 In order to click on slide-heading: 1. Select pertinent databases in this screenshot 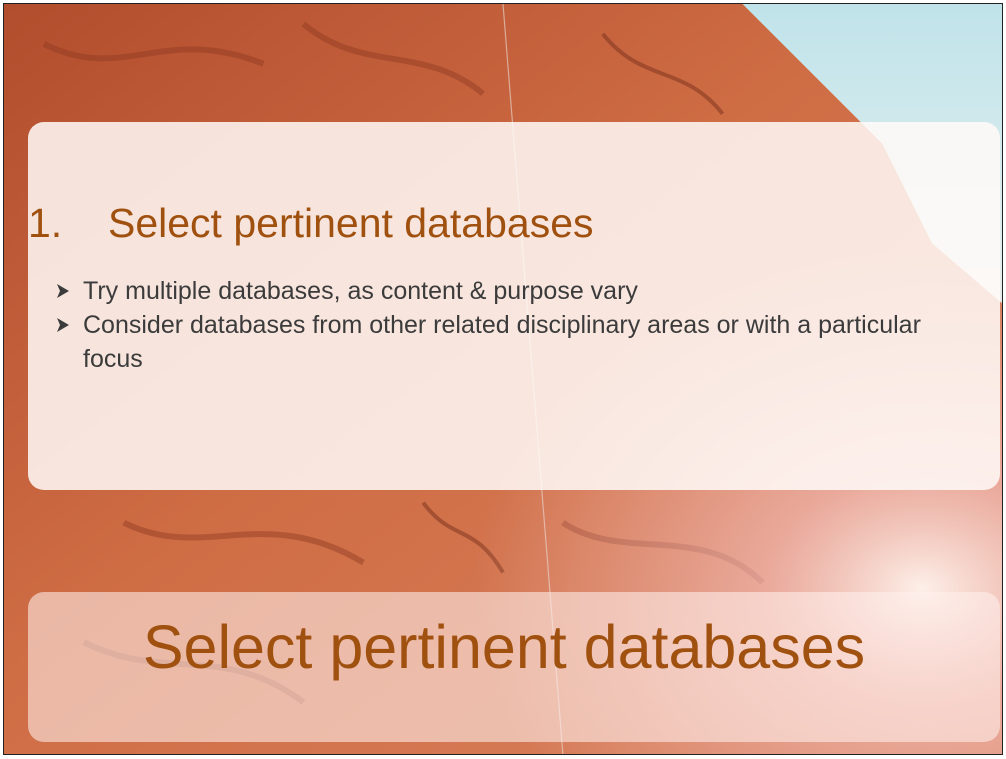, I will do `click(311, 223)`.